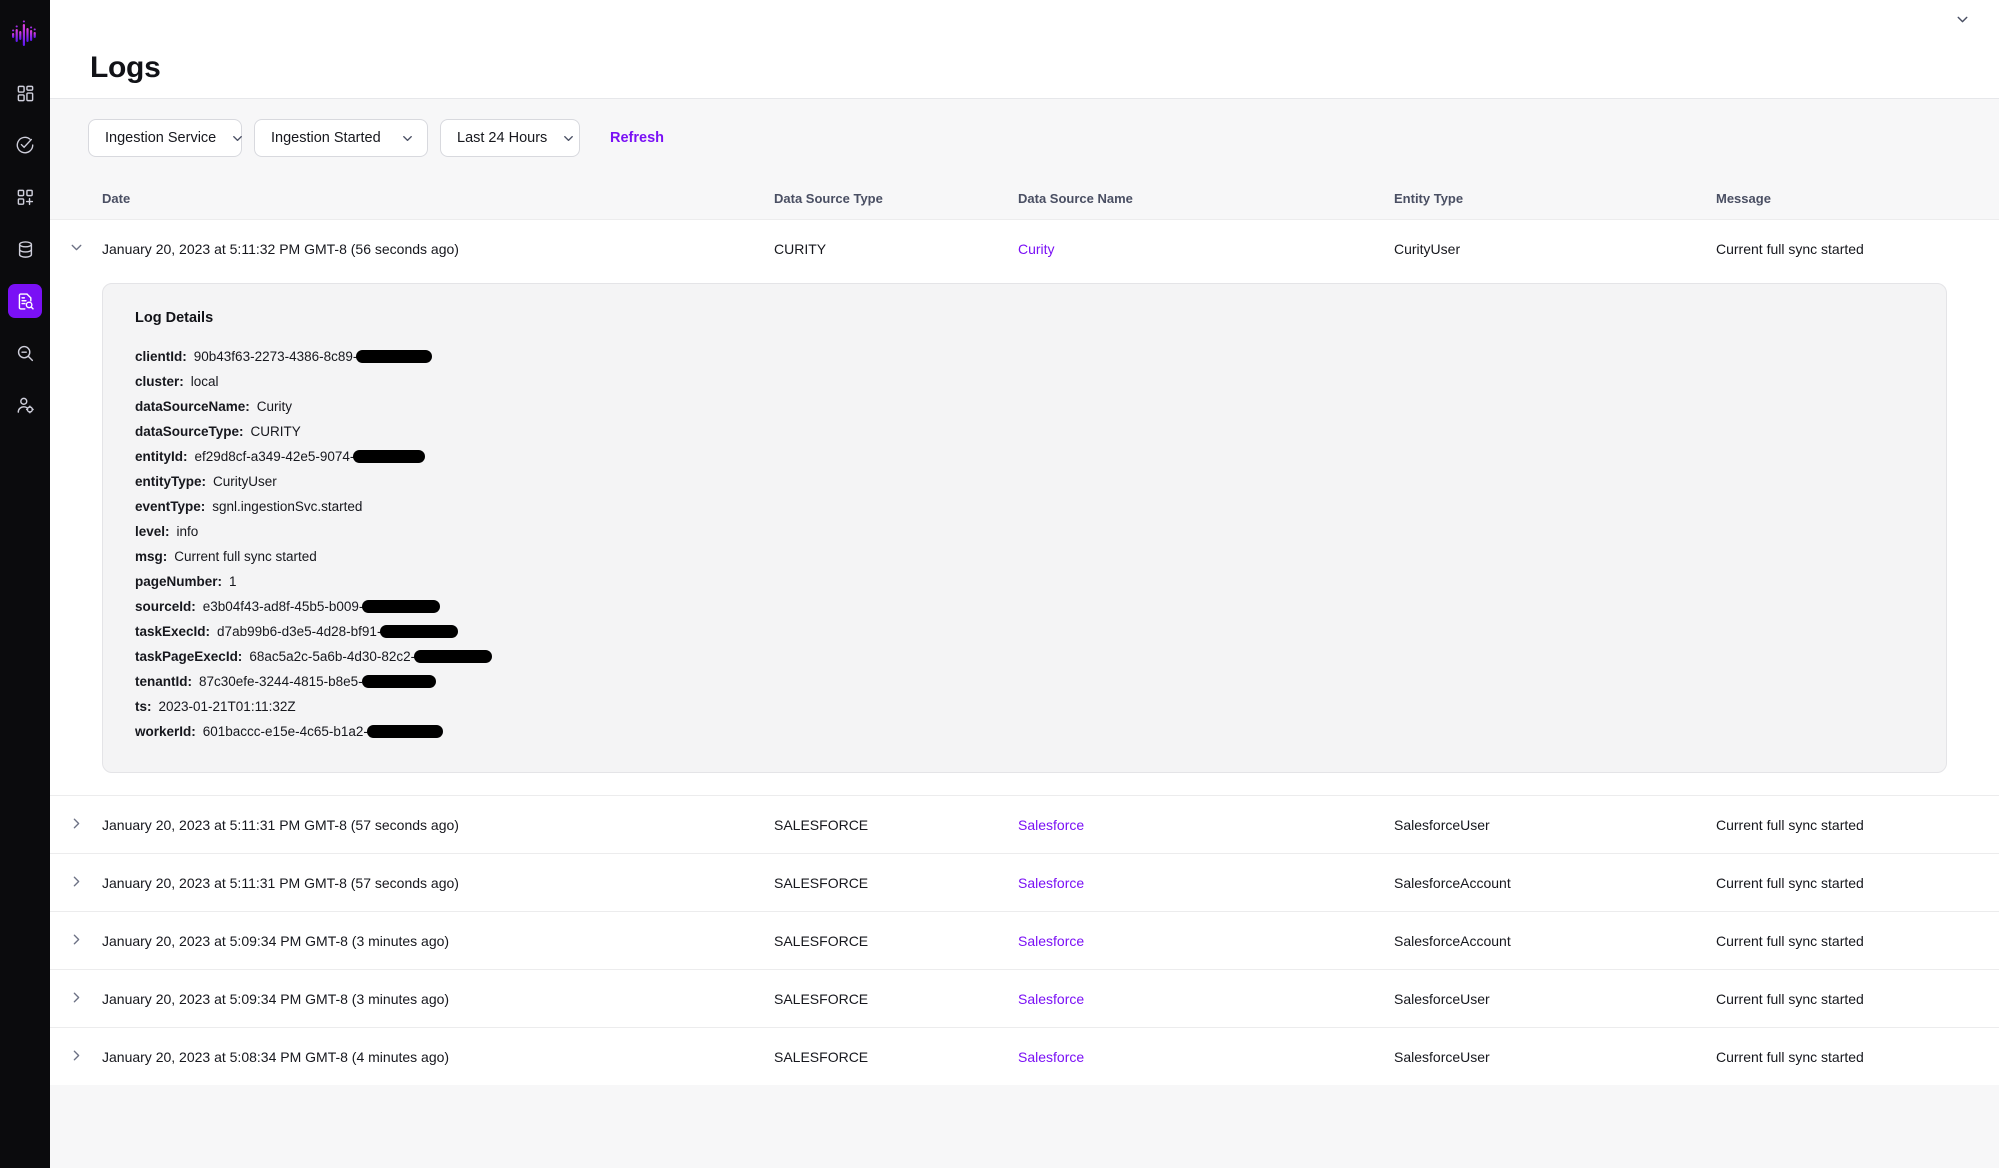 The image size is (1999, 1168). Describe the element at coordinates (1040, 406) in the screenshot. I see `log-detail-field: dataSourceName: Curity` at that location.